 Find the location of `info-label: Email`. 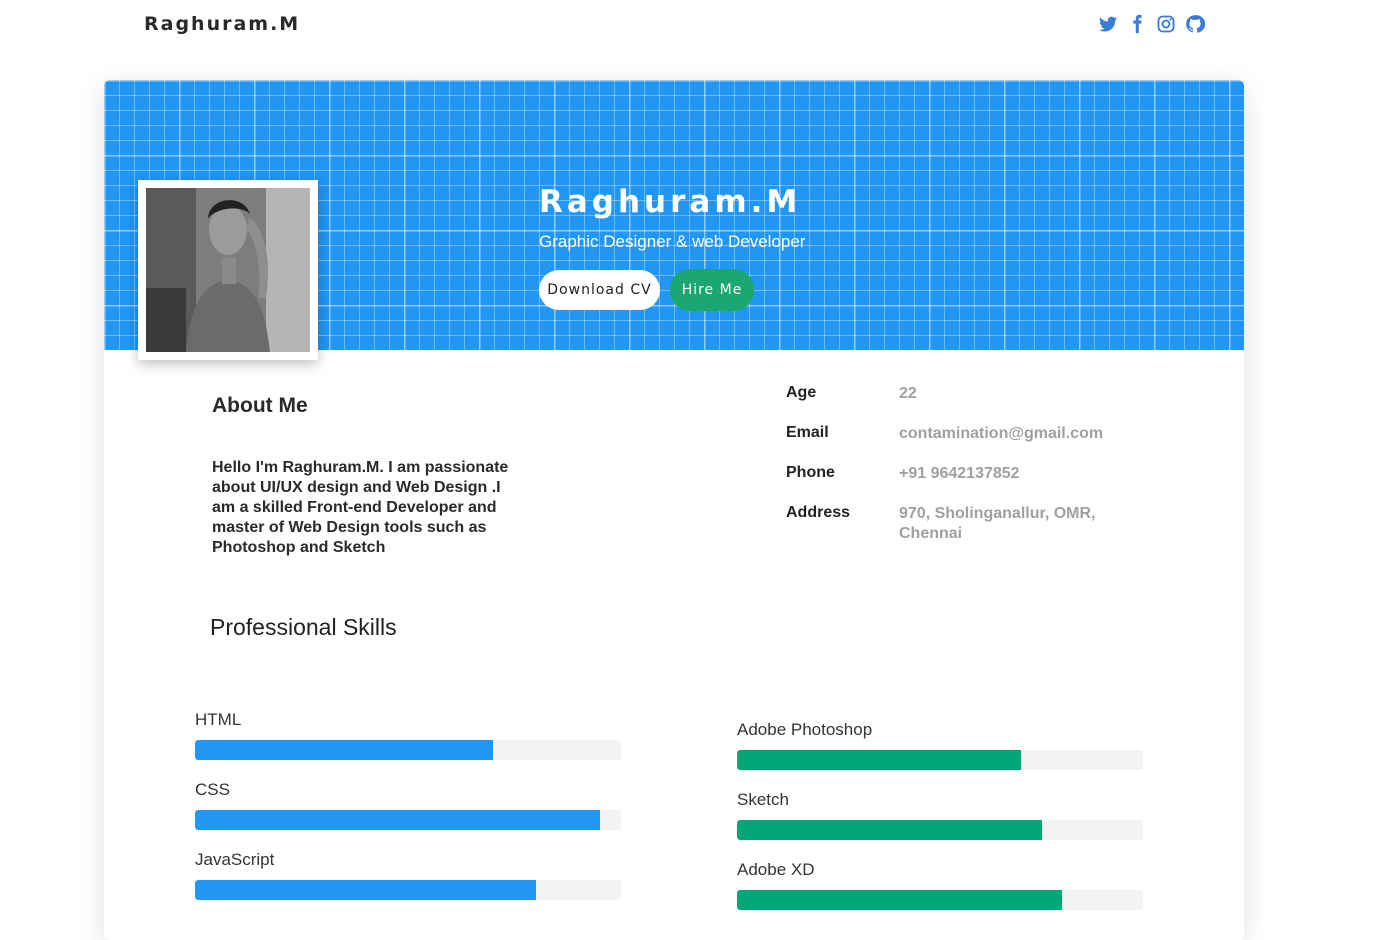

info-label: Email is located at coordinates (807, 432).